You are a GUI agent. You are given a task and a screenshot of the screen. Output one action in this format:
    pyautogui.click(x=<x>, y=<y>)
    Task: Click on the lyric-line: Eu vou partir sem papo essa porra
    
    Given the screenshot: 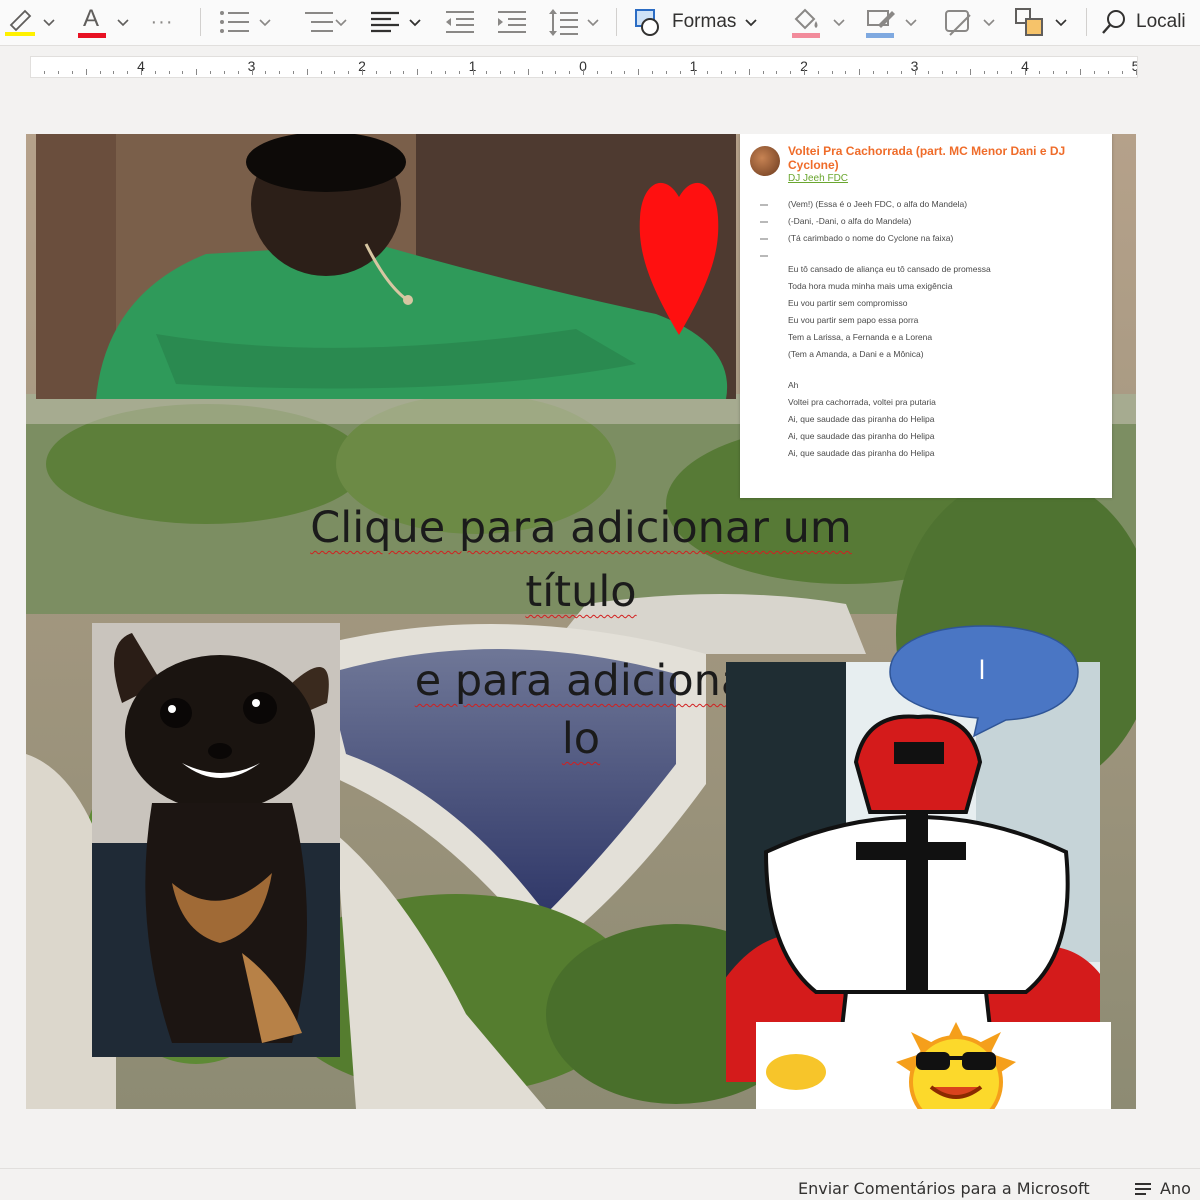 What is the action you would take?
    pyautogui.click(x=853, y=320)
    